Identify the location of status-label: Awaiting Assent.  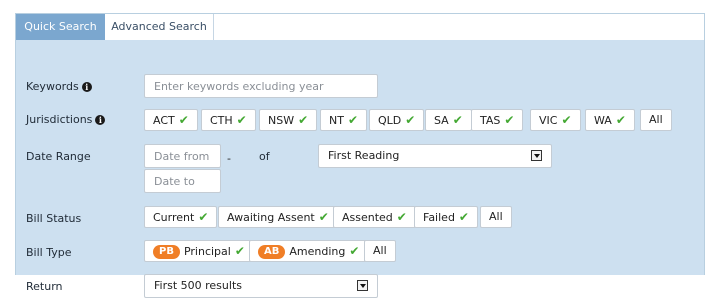
(271, 217).